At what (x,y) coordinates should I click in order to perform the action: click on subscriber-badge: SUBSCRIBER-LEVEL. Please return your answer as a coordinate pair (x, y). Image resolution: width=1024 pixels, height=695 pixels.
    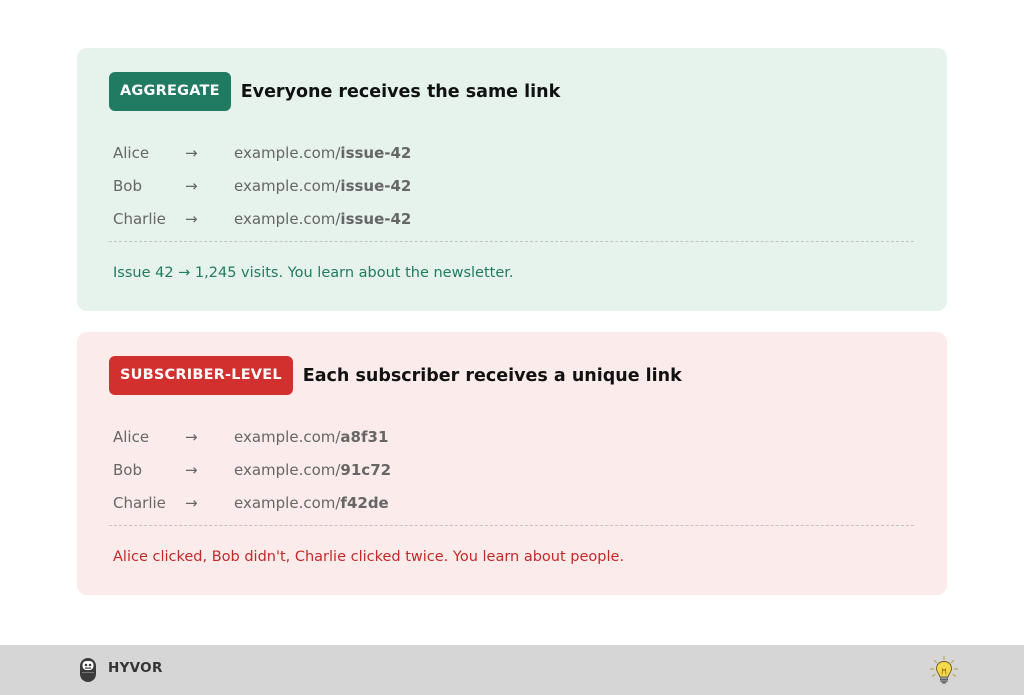
    Looking at the image, I should click on (201, 375).